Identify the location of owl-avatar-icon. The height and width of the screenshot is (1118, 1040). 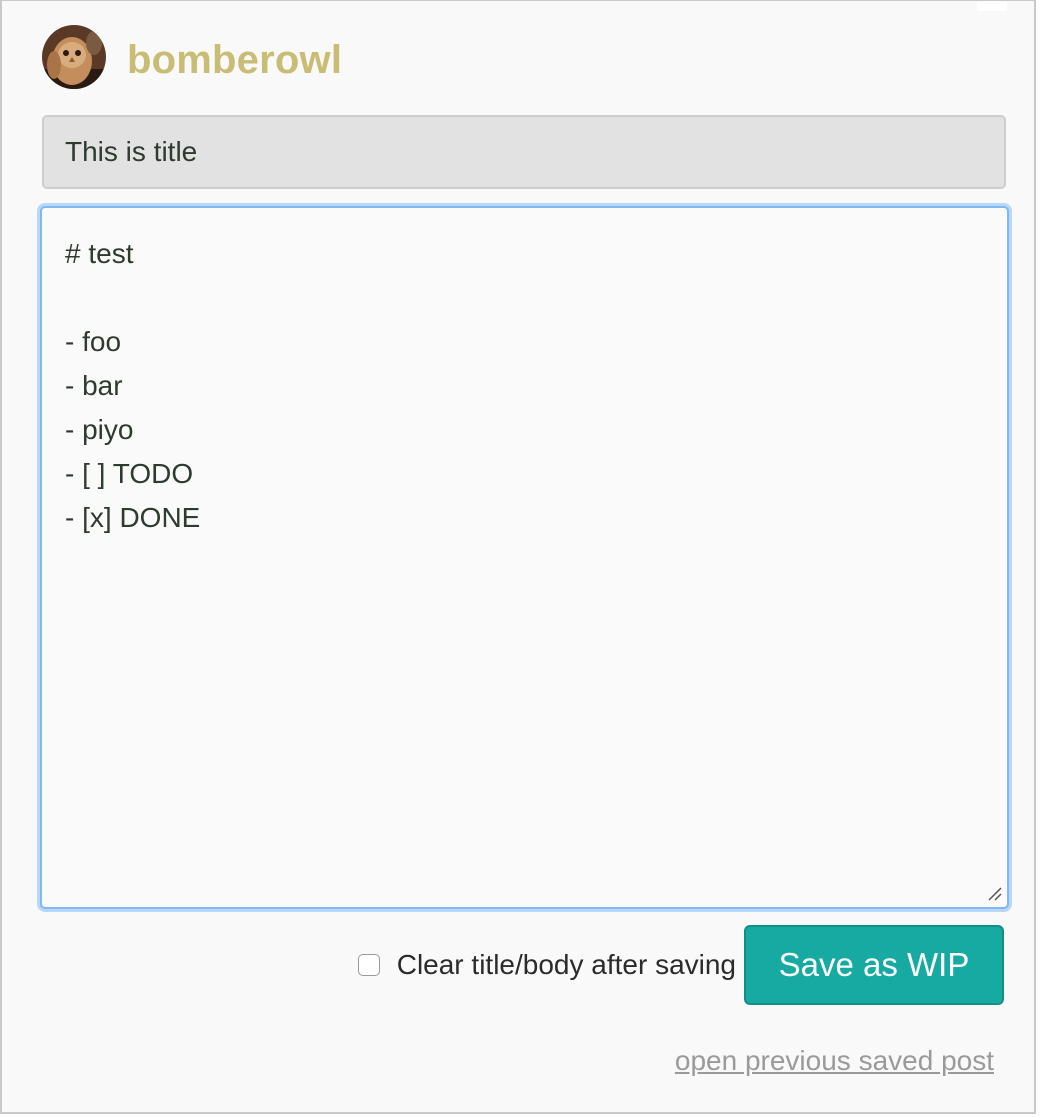
(74, 57).